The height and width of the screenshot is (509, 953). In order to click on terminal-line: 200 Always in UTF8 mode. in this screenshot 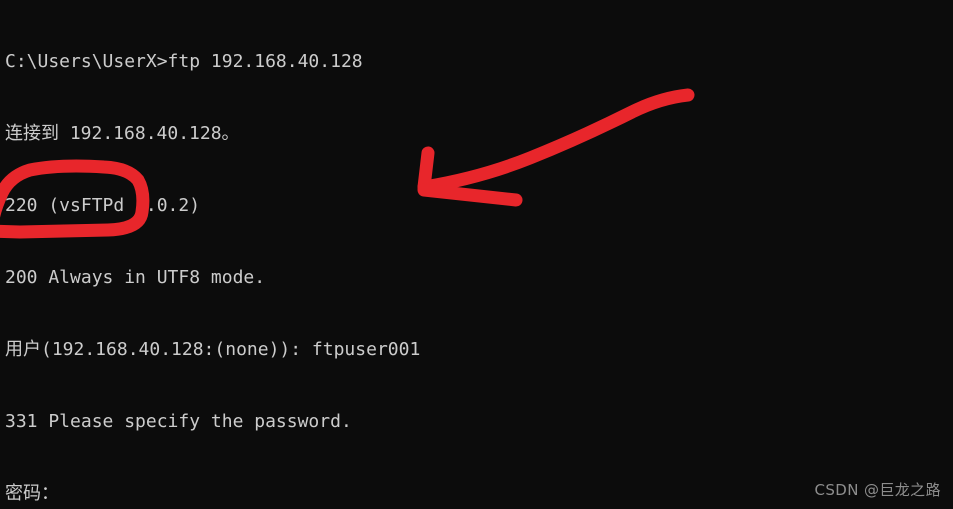, I will do `click(135, 277)`.